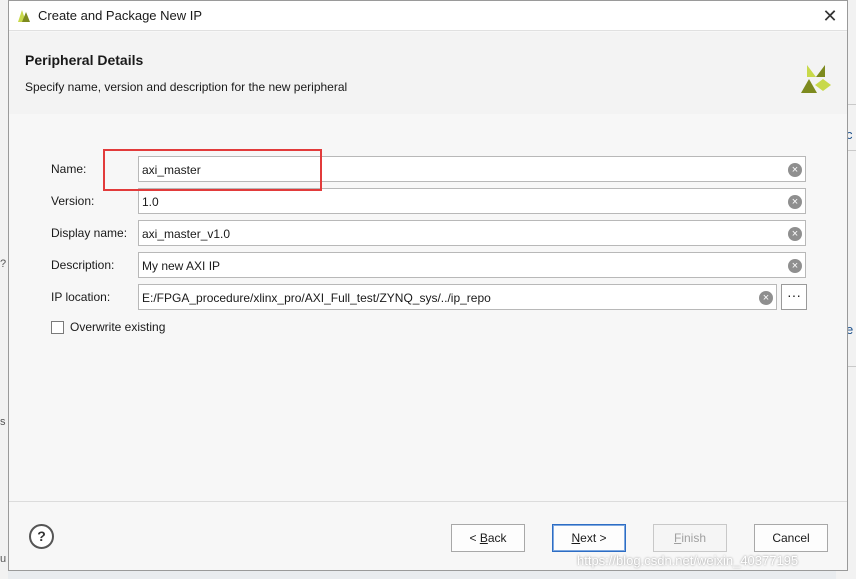  Describe the element at coordinates (3, 559) in the screenshot. I see `background-fragment: u` at that location.